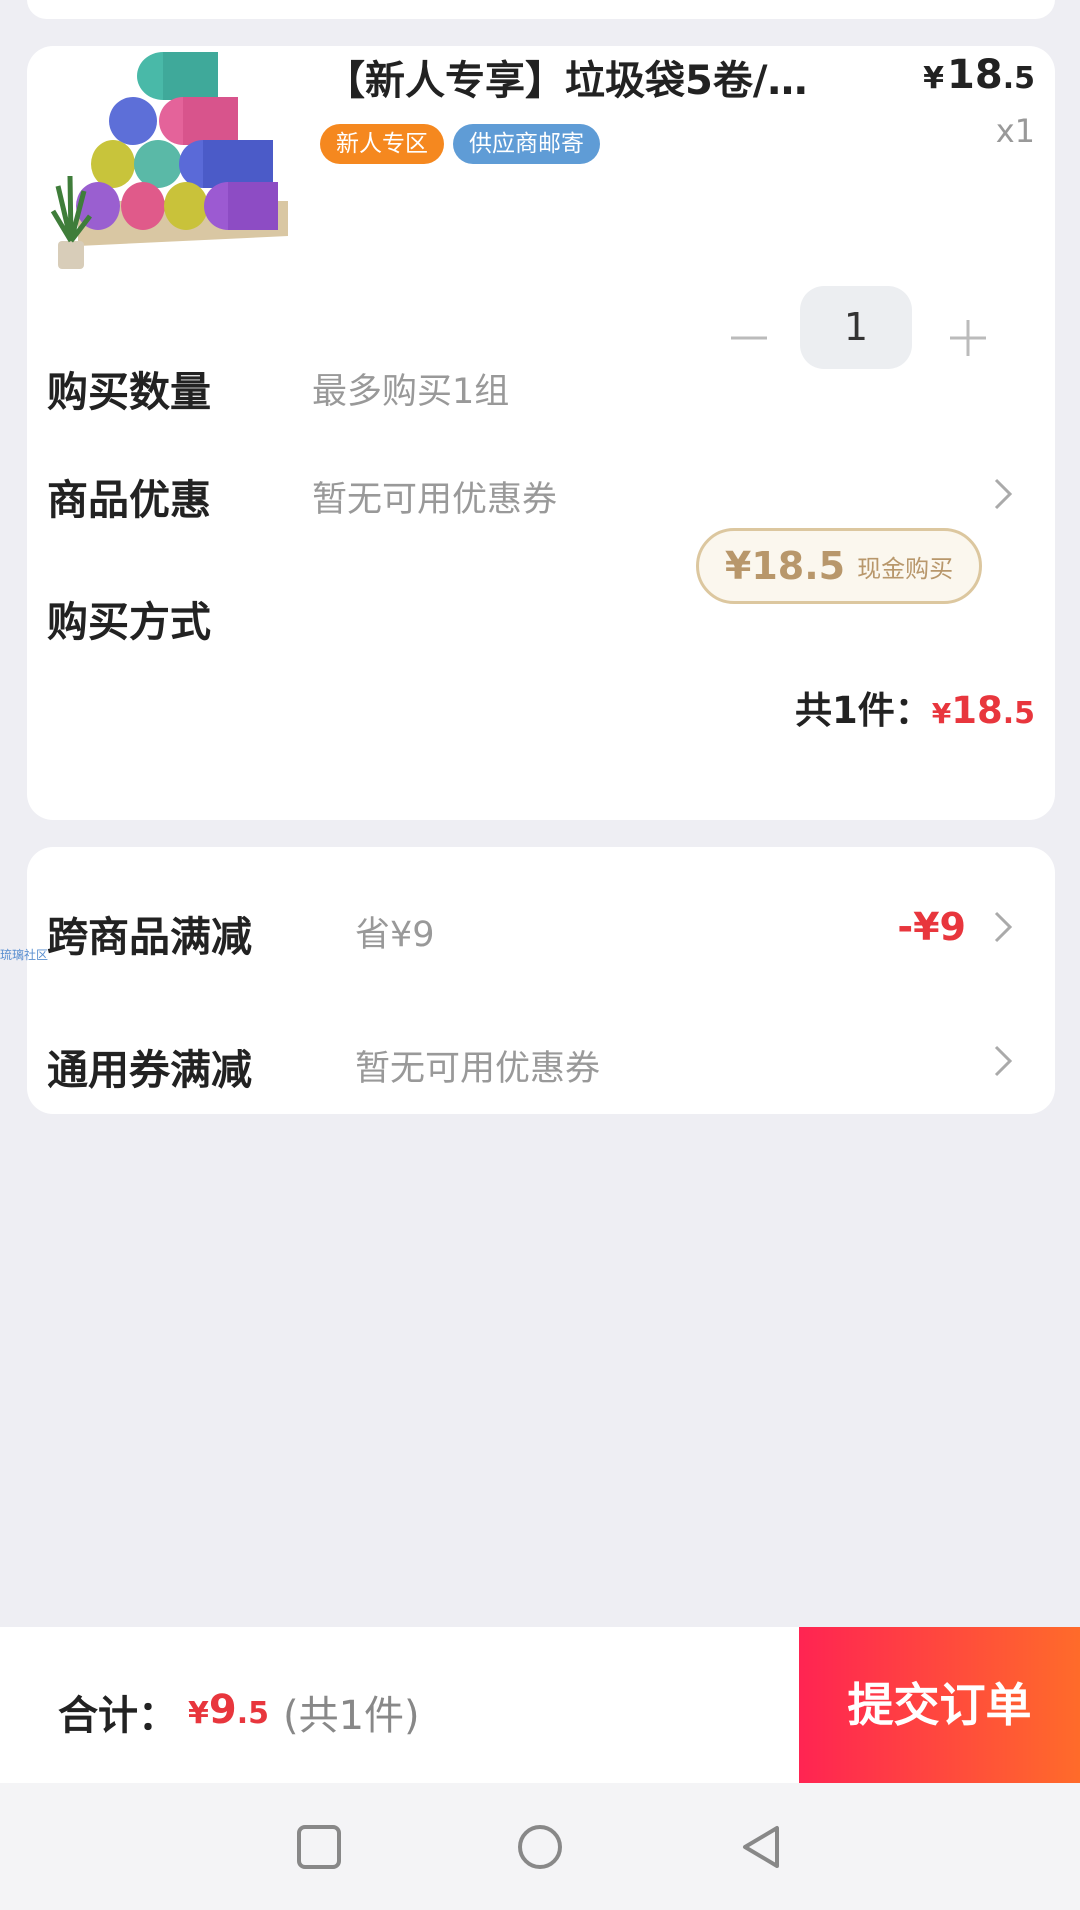 This screenshot has height=1910, width=1080. What do you see at coordinates (541, 9) in the screenshot?
I see `previous-card` at bounding box center [541, 9].